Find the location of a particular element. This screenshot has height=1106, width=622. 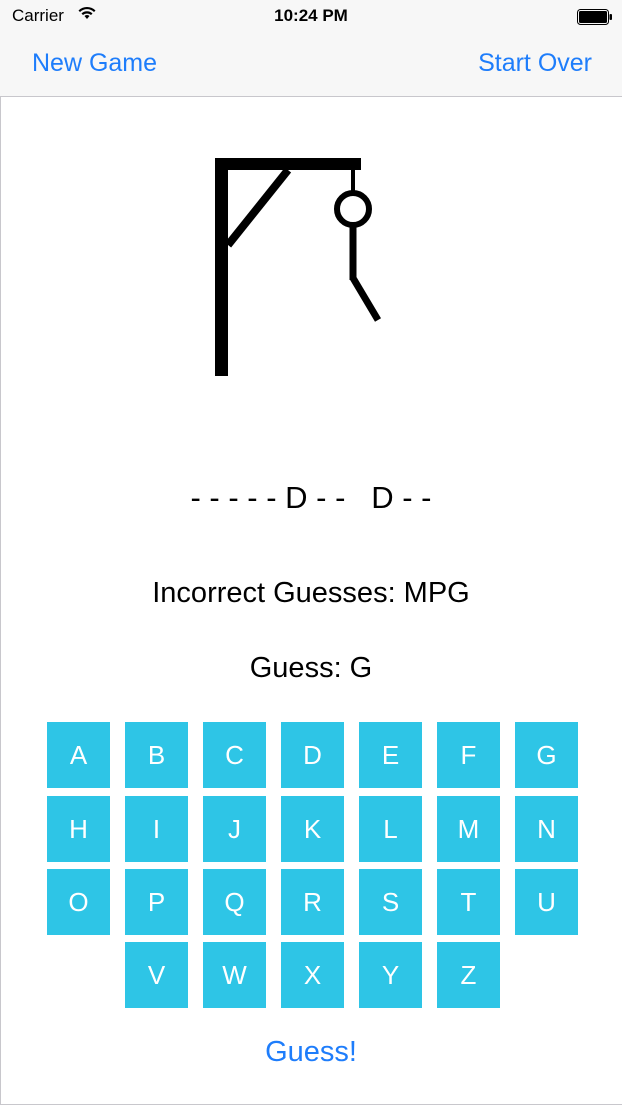

word-display: - - - - - D - - D - - is located at coordinates (311, 497).